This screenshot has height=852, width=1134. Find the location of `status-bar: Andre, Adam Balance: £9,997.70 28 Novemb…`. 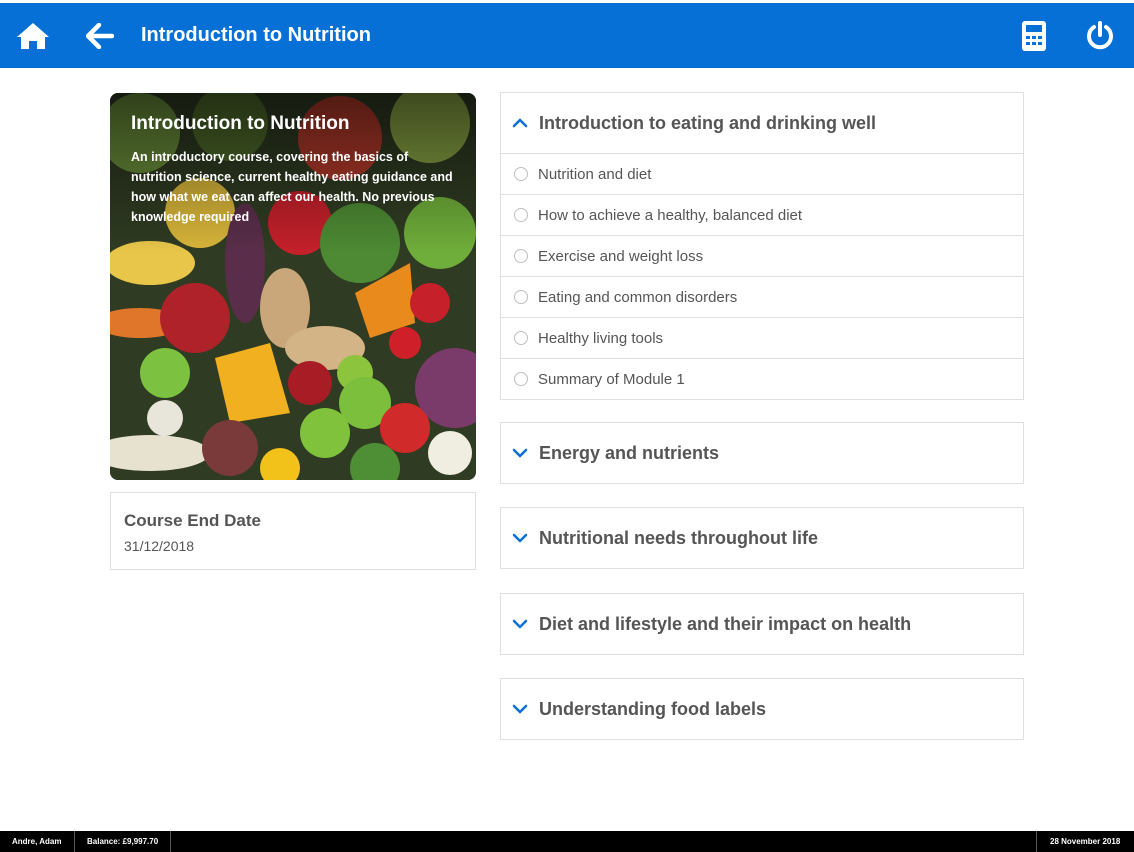

status-bar: Andre, Adam Balance: £9,997.70 28 Novemb… is located at coordinates (567, 841).